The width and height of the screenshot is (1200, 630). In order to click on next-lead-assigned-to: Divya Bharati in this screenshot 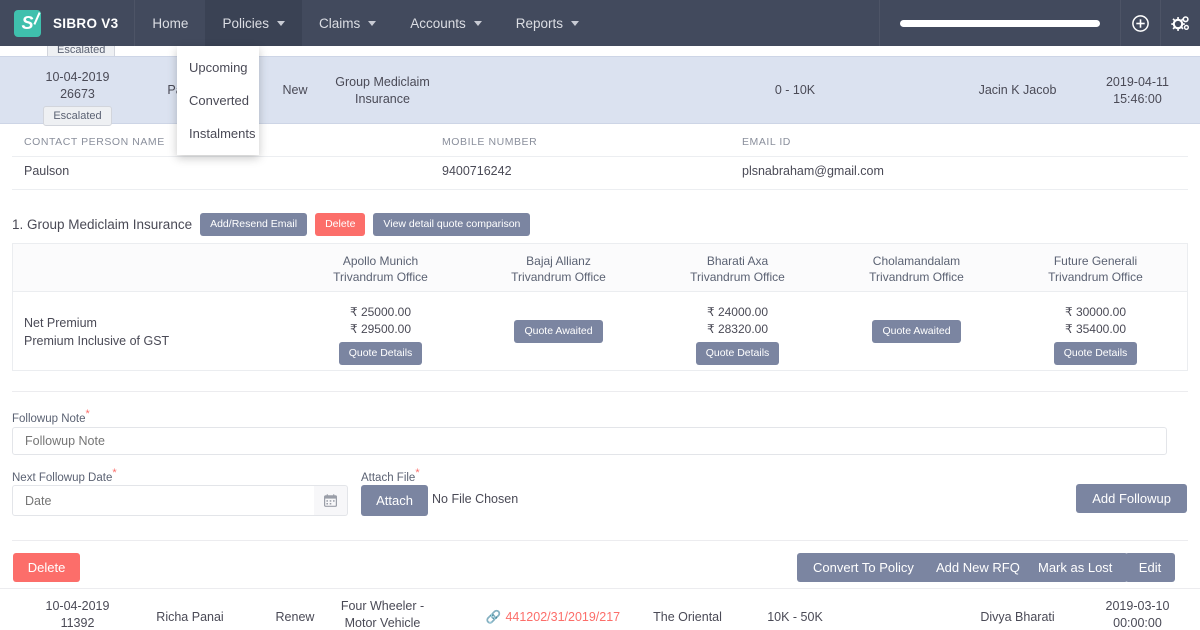, I will do `click(1017, 617)`.